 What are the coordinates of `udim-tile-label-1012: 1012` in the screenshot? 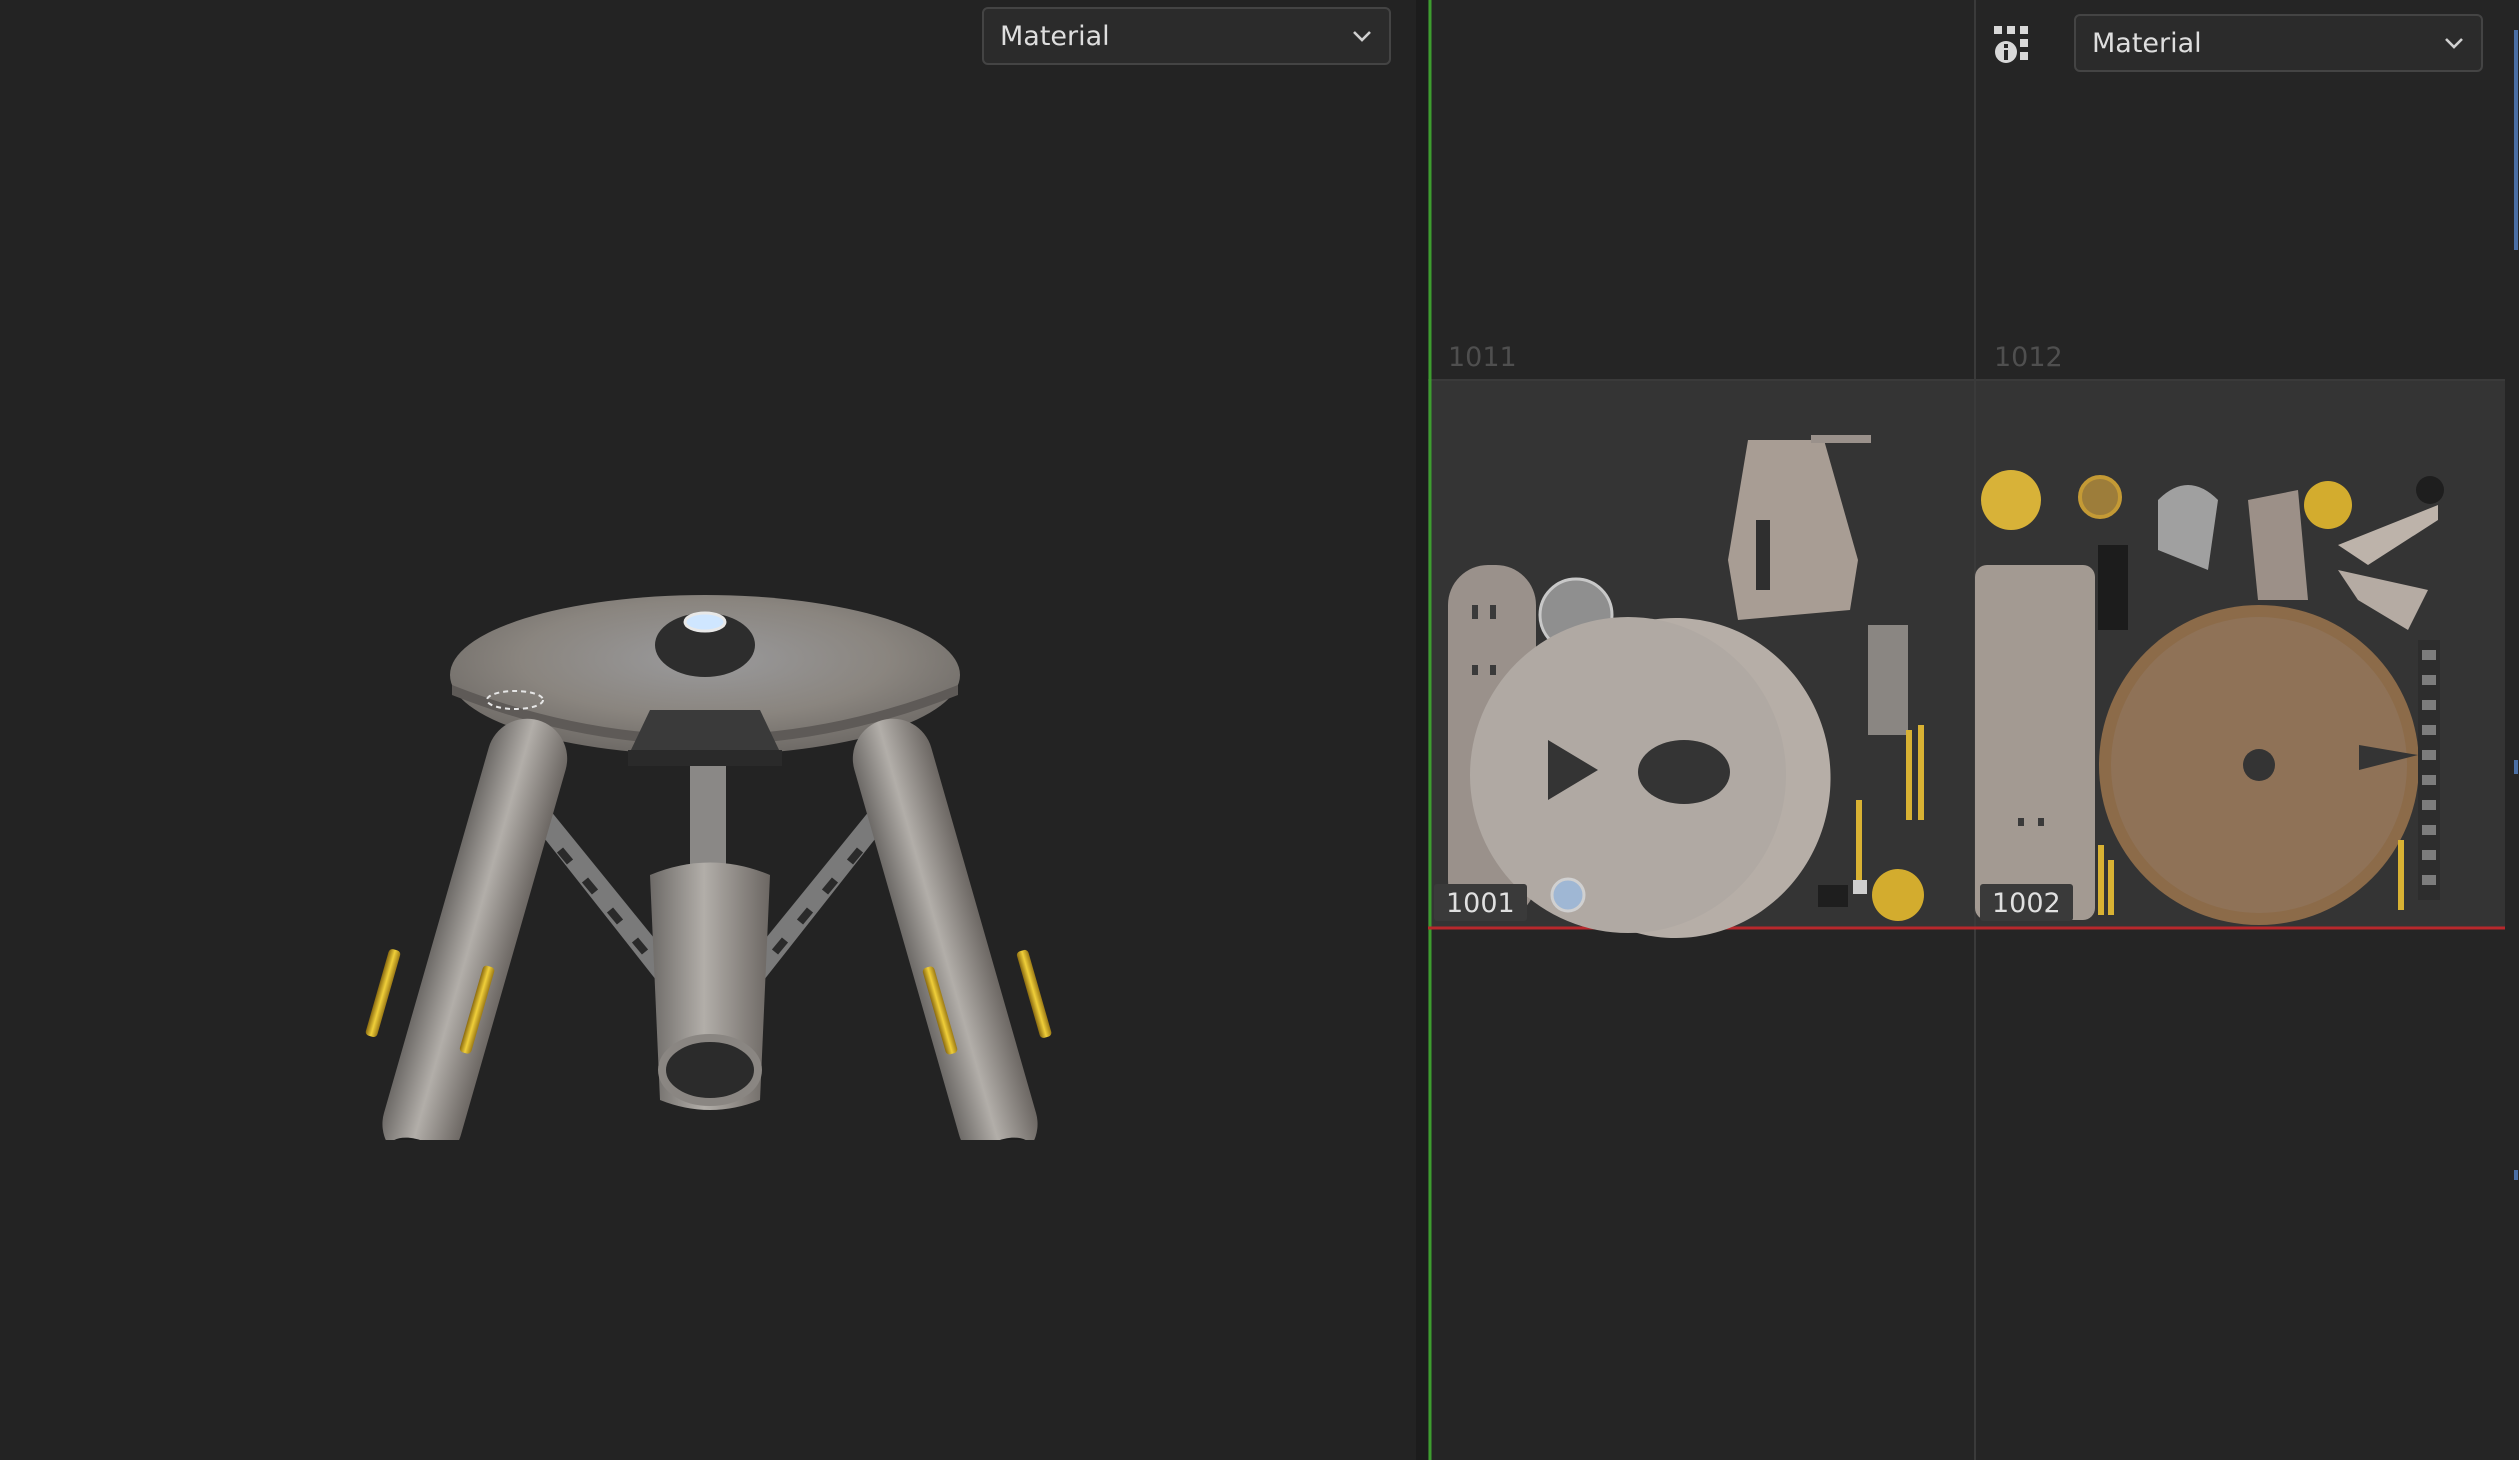 It's located at (2028, 357).